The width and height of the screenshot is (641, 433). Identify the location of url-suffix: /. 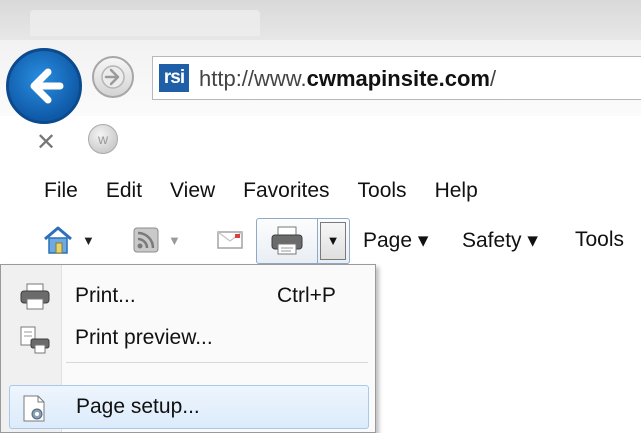
(493, 78).